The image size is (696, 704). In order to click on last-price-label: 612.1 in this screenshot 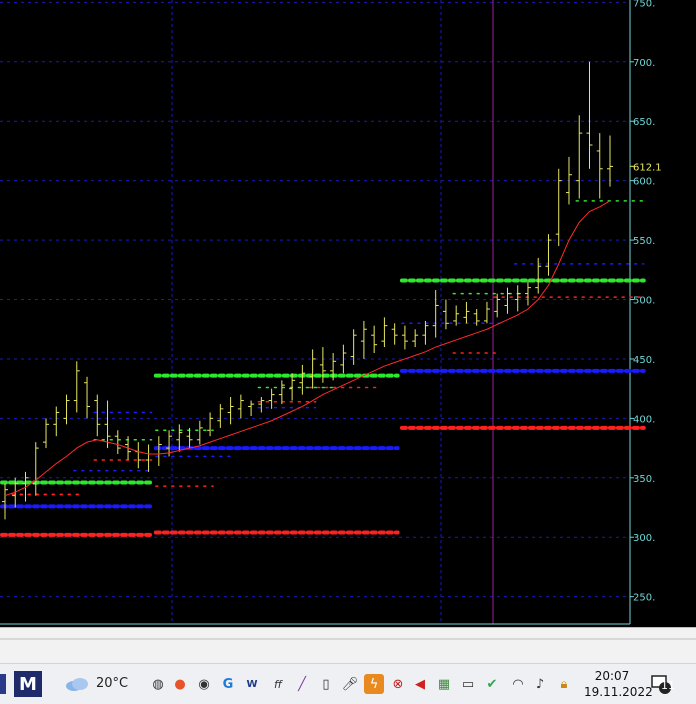, I will do `click(647, 167)`.